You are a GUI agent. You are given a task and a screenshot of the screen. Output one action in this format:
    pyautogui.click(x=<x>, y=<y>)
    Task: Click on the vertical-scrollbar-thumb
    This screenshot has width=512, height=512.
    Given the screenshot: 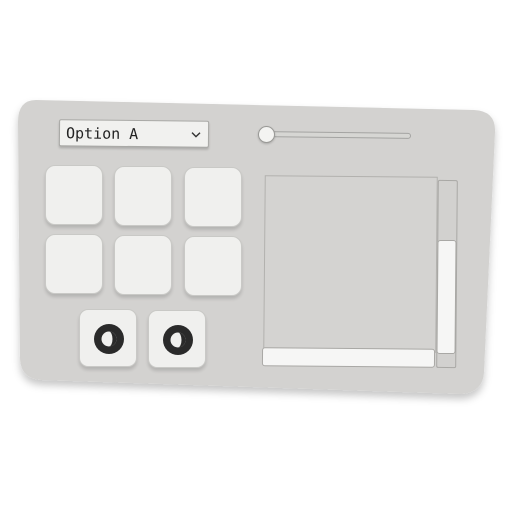 What is the action you would take?
    pyautogui.click(x=446, y=297)
    